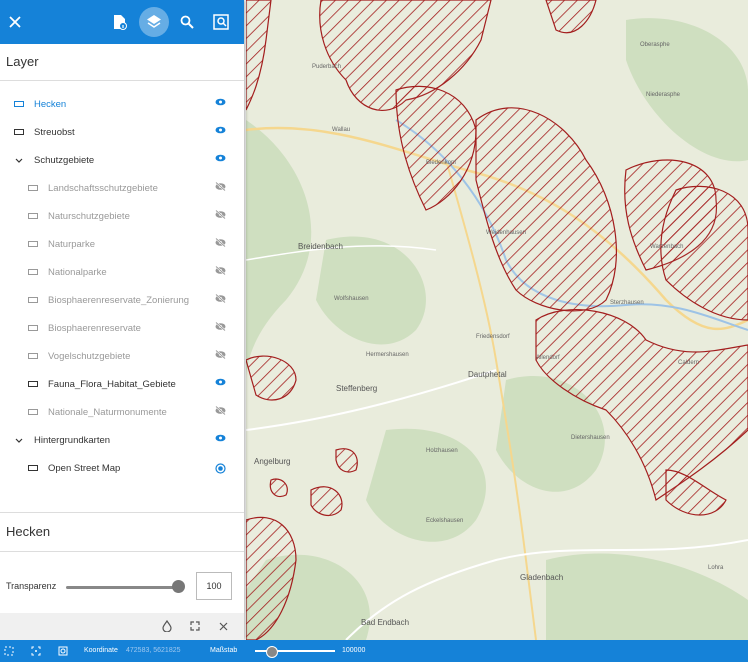  What do you see at coordinates (77, 272) in the screenshot?
I see `layer-label: Nationalparke` at bounding box center [77, 272].